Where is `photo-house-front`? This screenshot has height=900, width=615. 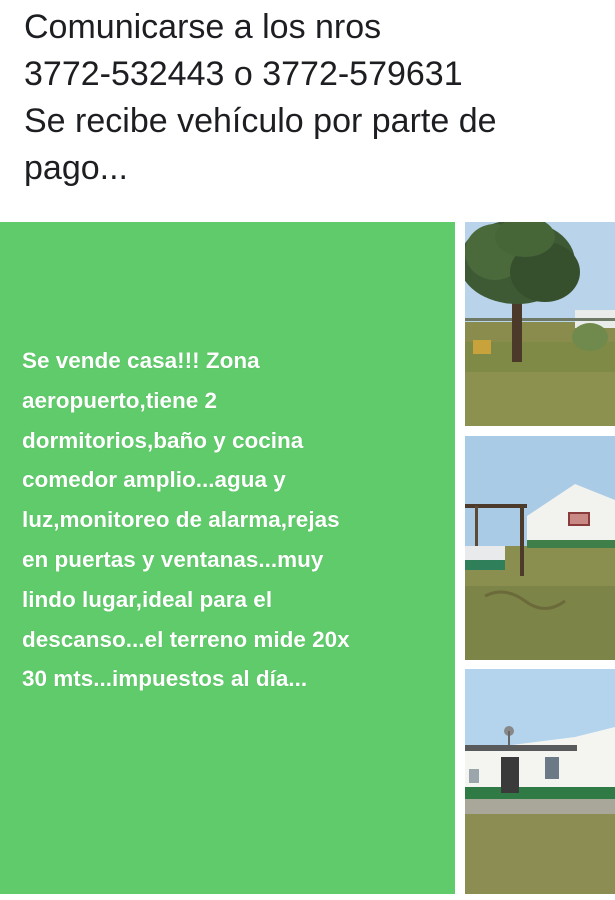
photo-house-front is located at coordinates (540, 781).